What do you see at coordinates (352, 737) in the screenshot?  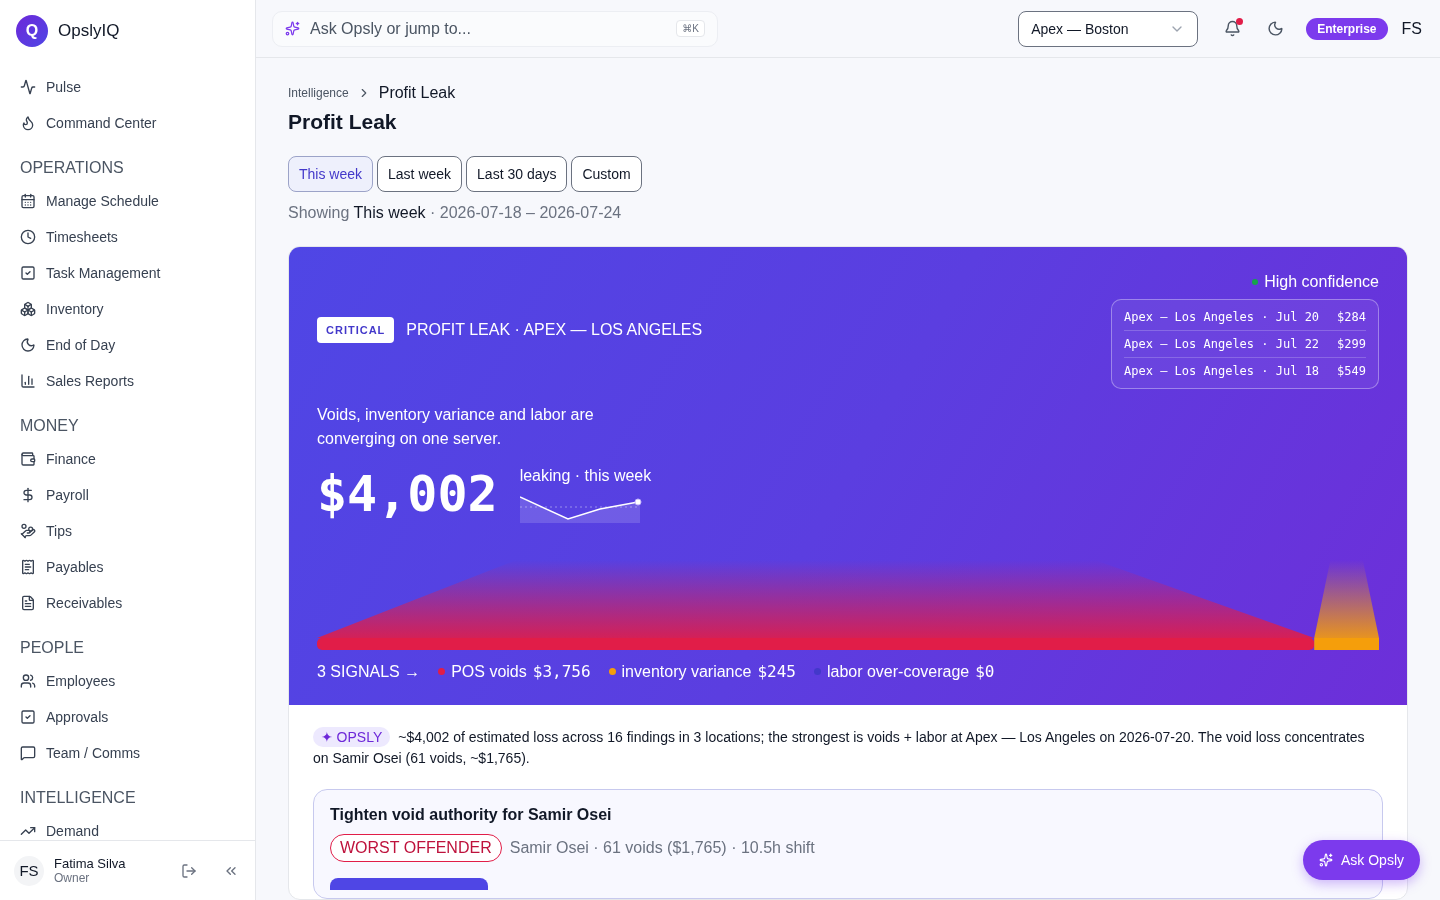 I see `opsly-tag: ✦ OPSLY` at bounding box center [352, 737].